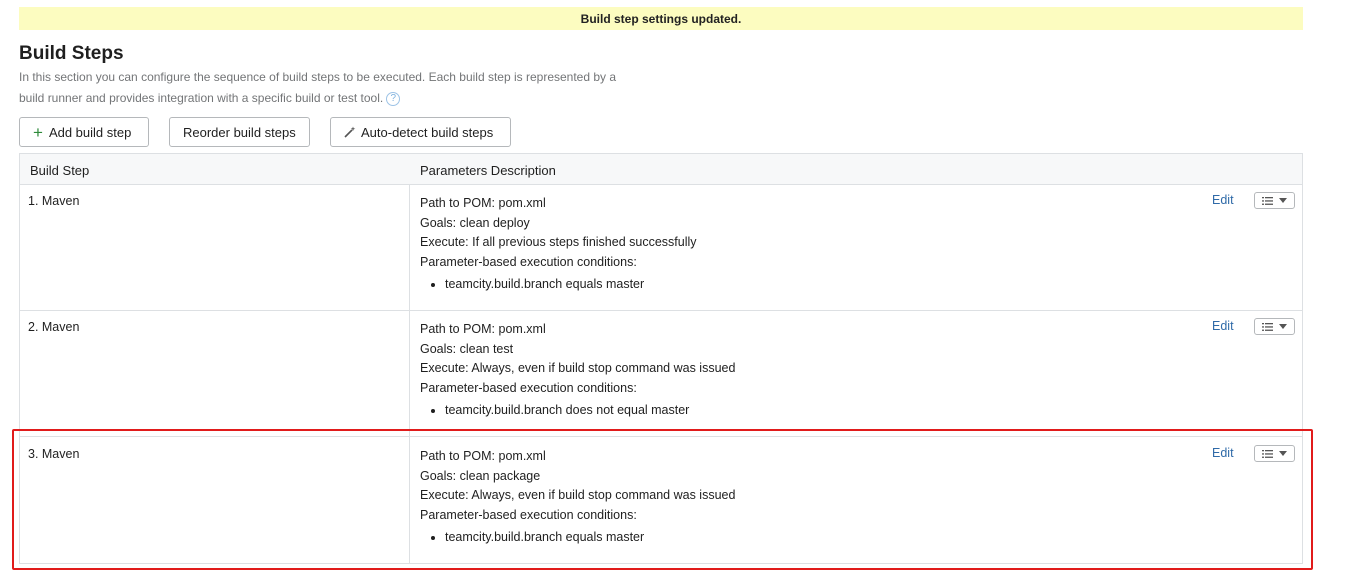 The width and height of the screenshot is (1356, 585). Describe the element at coordinates (350, 132) in the screenshot. I see `magic-wand-icon` at that location.